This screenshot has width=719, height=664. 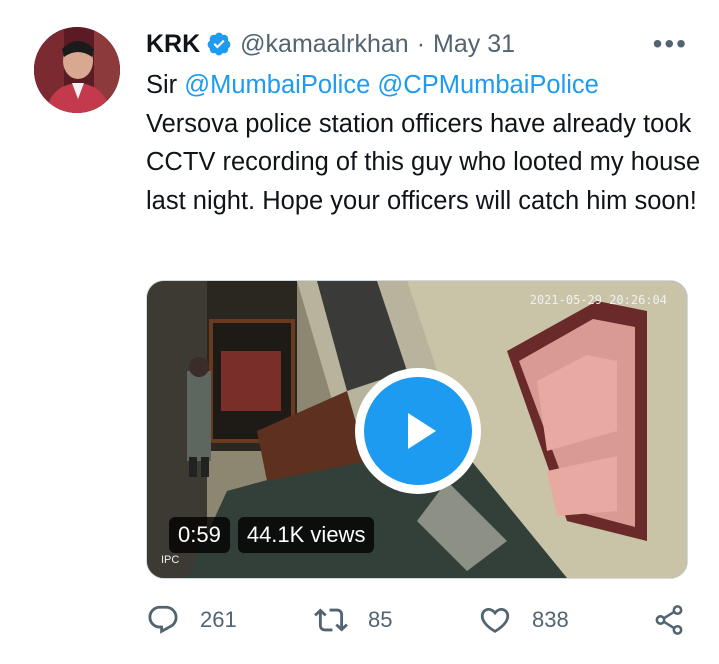 What do you see at coordinates (495, 620) in the screenshot?
I see `heart-icon` at bounding box center [495, 620].